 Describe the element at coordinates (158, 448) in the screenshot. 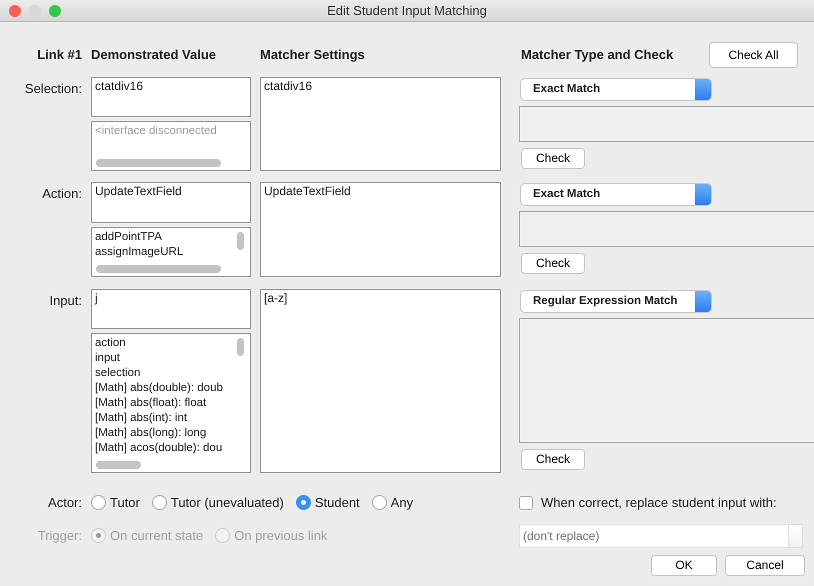

I see `list-item: [Math] acos(double): dou` at that location.